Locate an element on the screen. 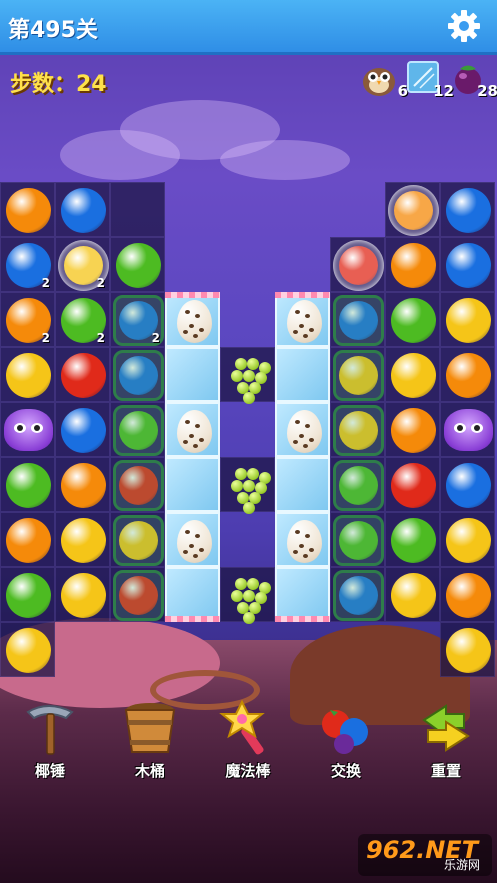 The width and height of the screenshot is (497, 883). tool-label: 木桶 is located at coordinates (149, 771).